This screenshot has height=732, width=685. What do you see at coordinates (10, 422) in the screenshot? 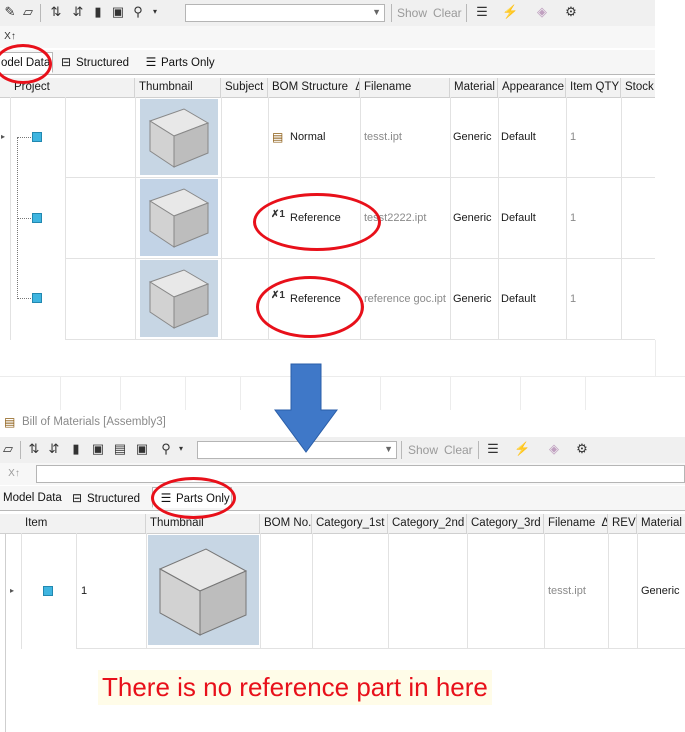
I see `bom-window-icon: ▤` at bounding box center [10, 422].